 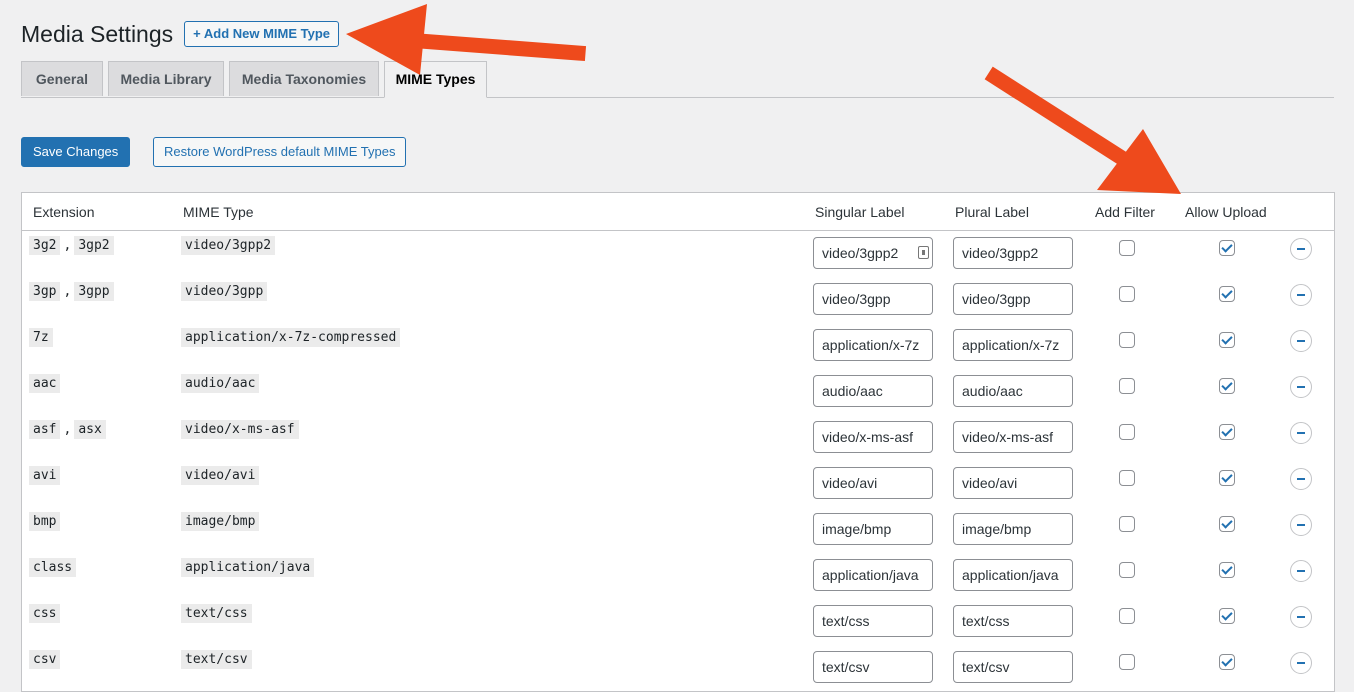 I want to click on plural-label-input: video/3gpp, so click(x=1013, y=299).